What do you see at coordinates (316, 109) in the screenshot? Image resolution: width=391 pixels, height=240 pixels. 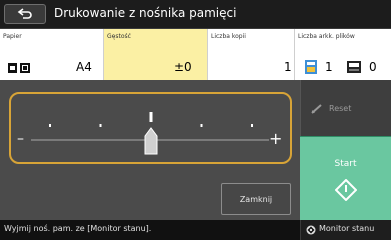 I see `reset-icon` at bounding box center [316, 109].